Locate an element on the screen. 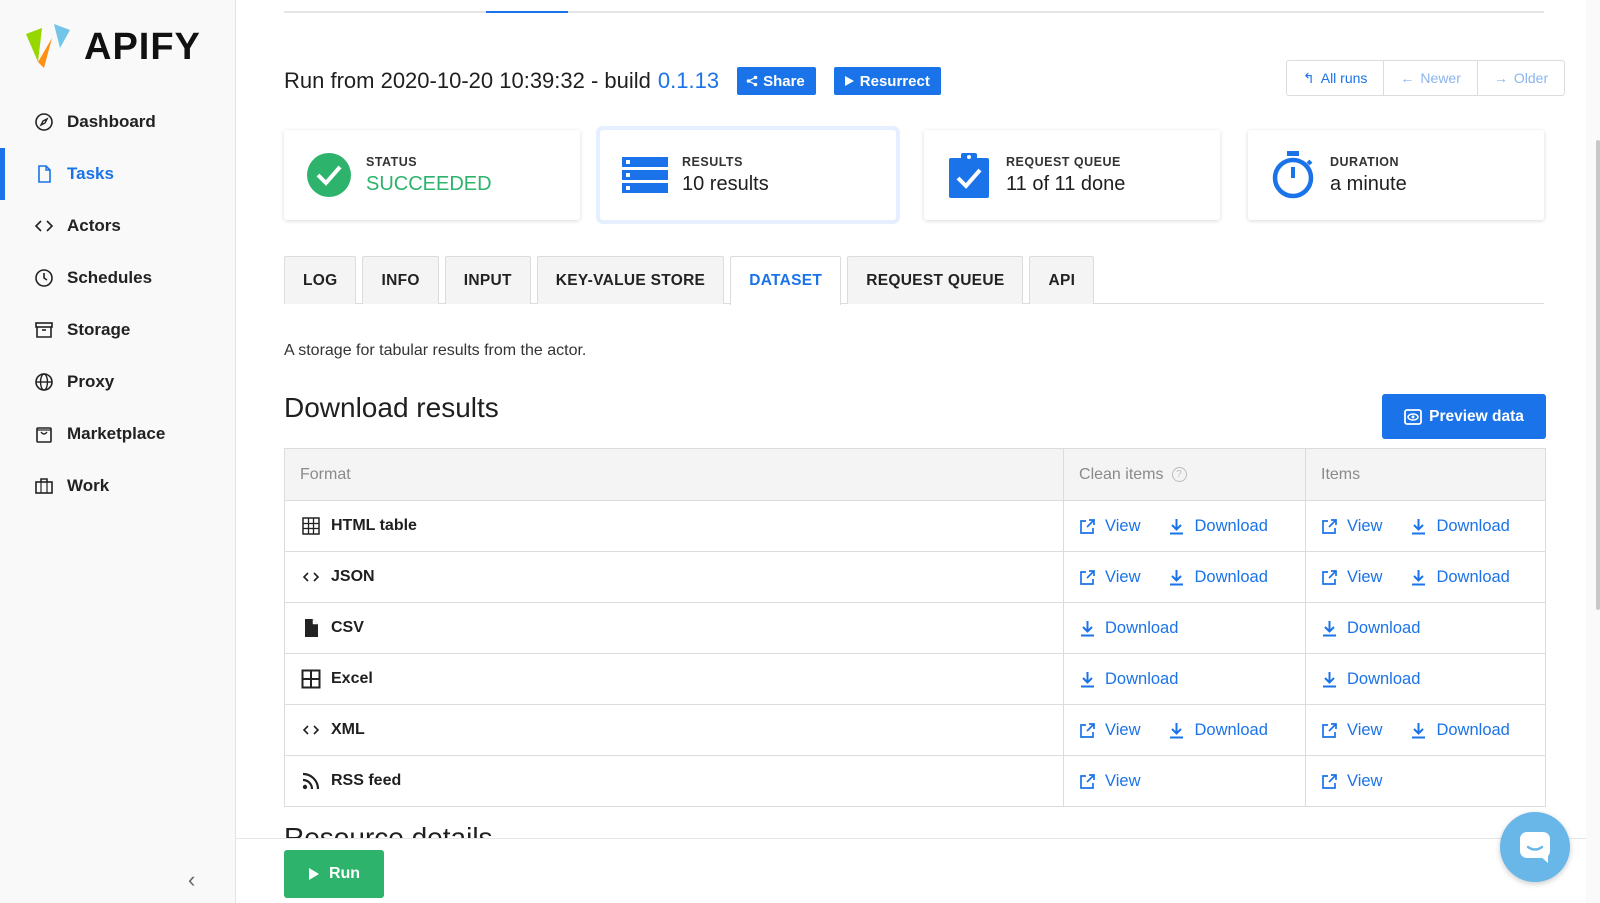 Image resolution: width=1600 pixels, height=903 pixels. older-button: → Older is located at coordinates (1521, 78).